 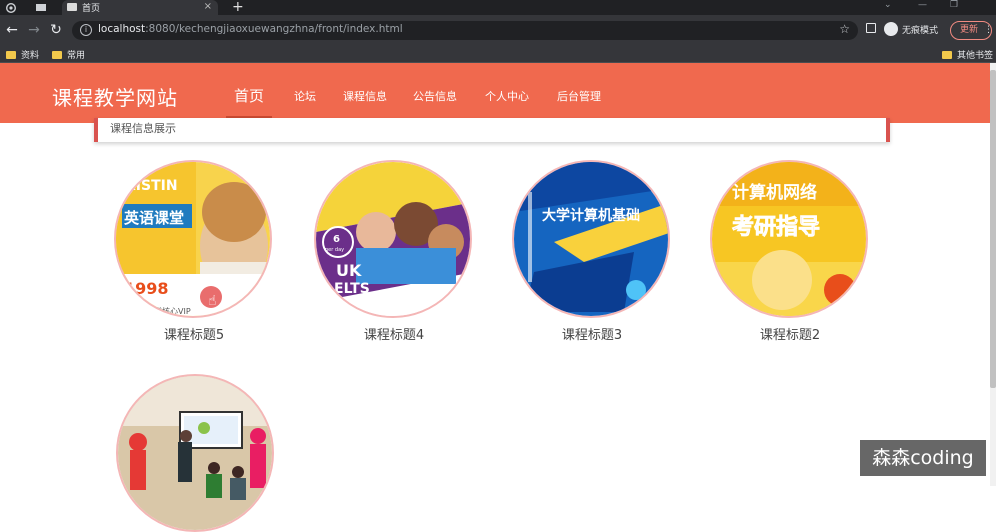 What do you see at coordinates (352, 289) in the screenshot?
I see `cover-sub: ELTS` at bounding box center [352, 289].